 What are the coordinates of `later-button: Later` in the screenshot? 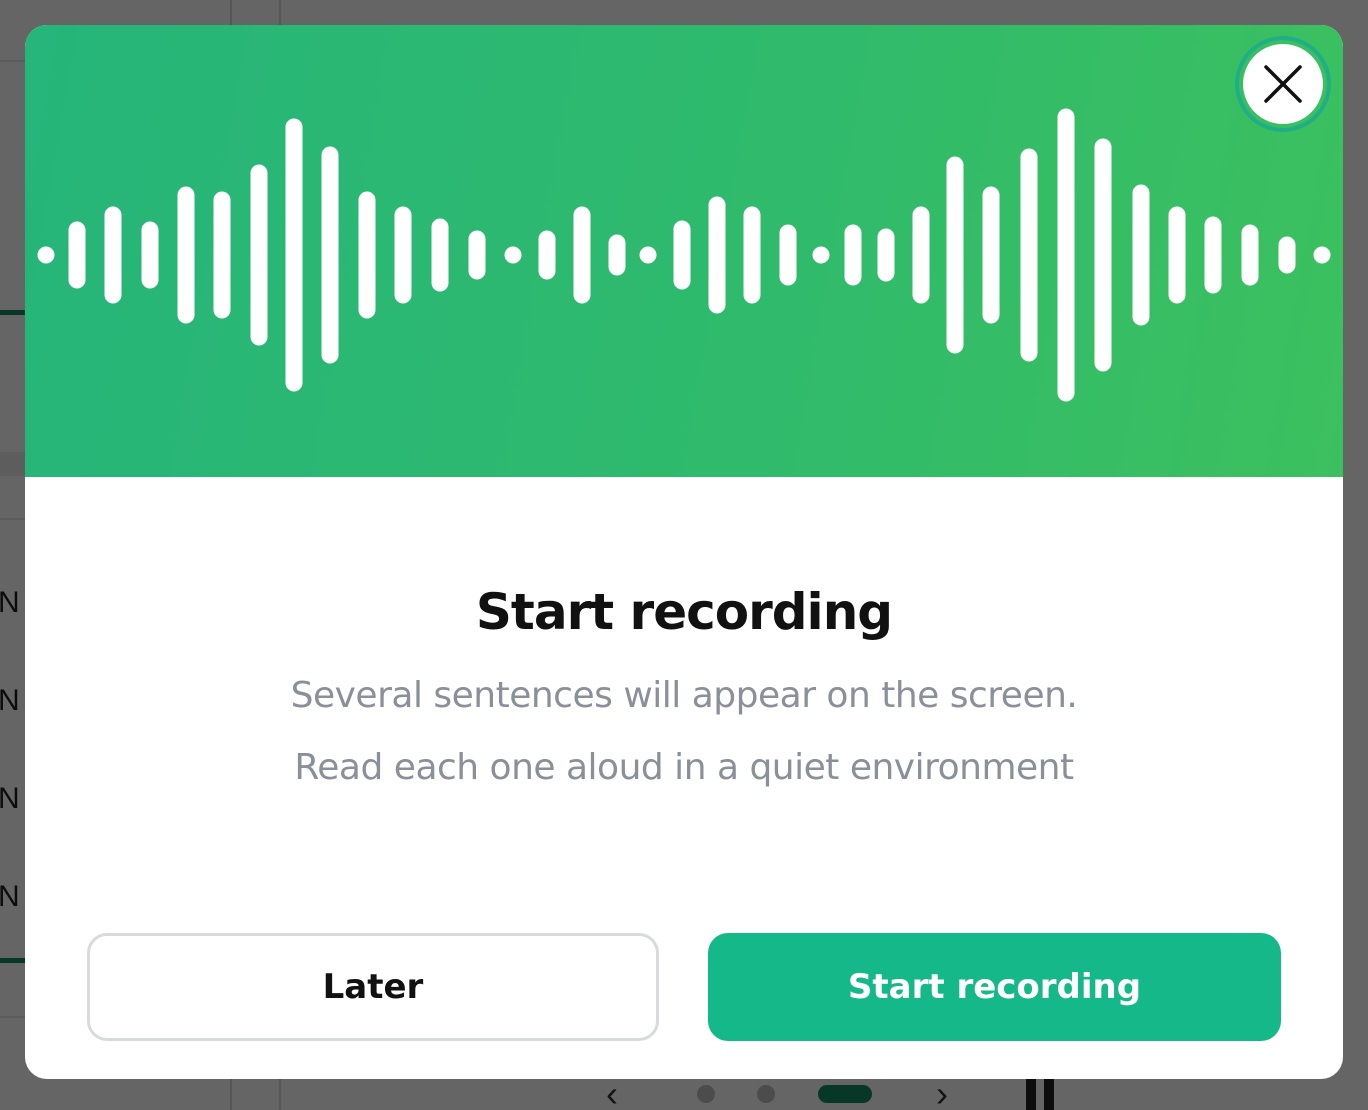 It's located at (373, 987).